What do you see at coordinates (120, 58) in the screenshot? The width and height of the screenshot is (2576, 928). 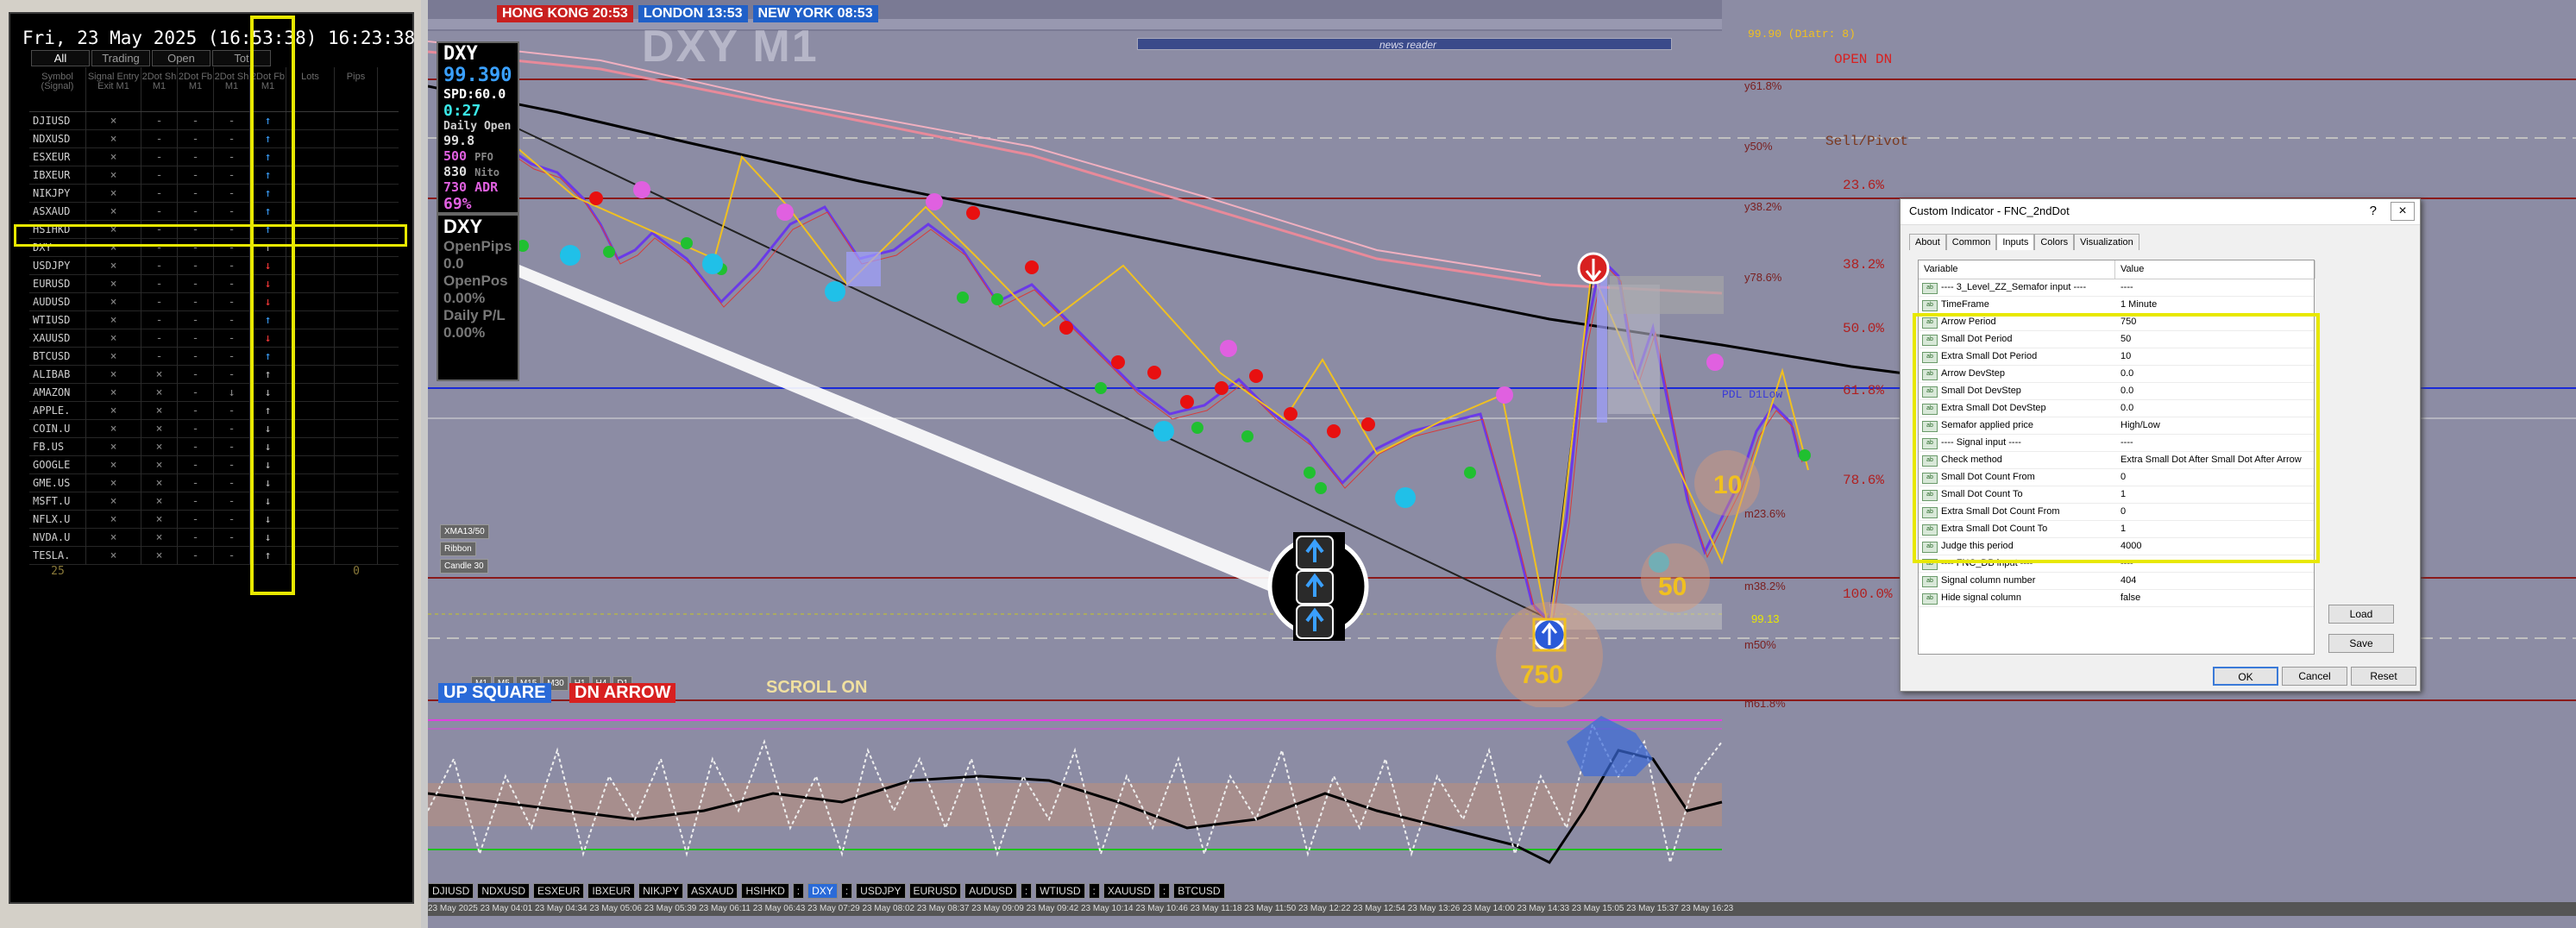 I see `tab-trading: Trading` at bounding box center [120, 58].